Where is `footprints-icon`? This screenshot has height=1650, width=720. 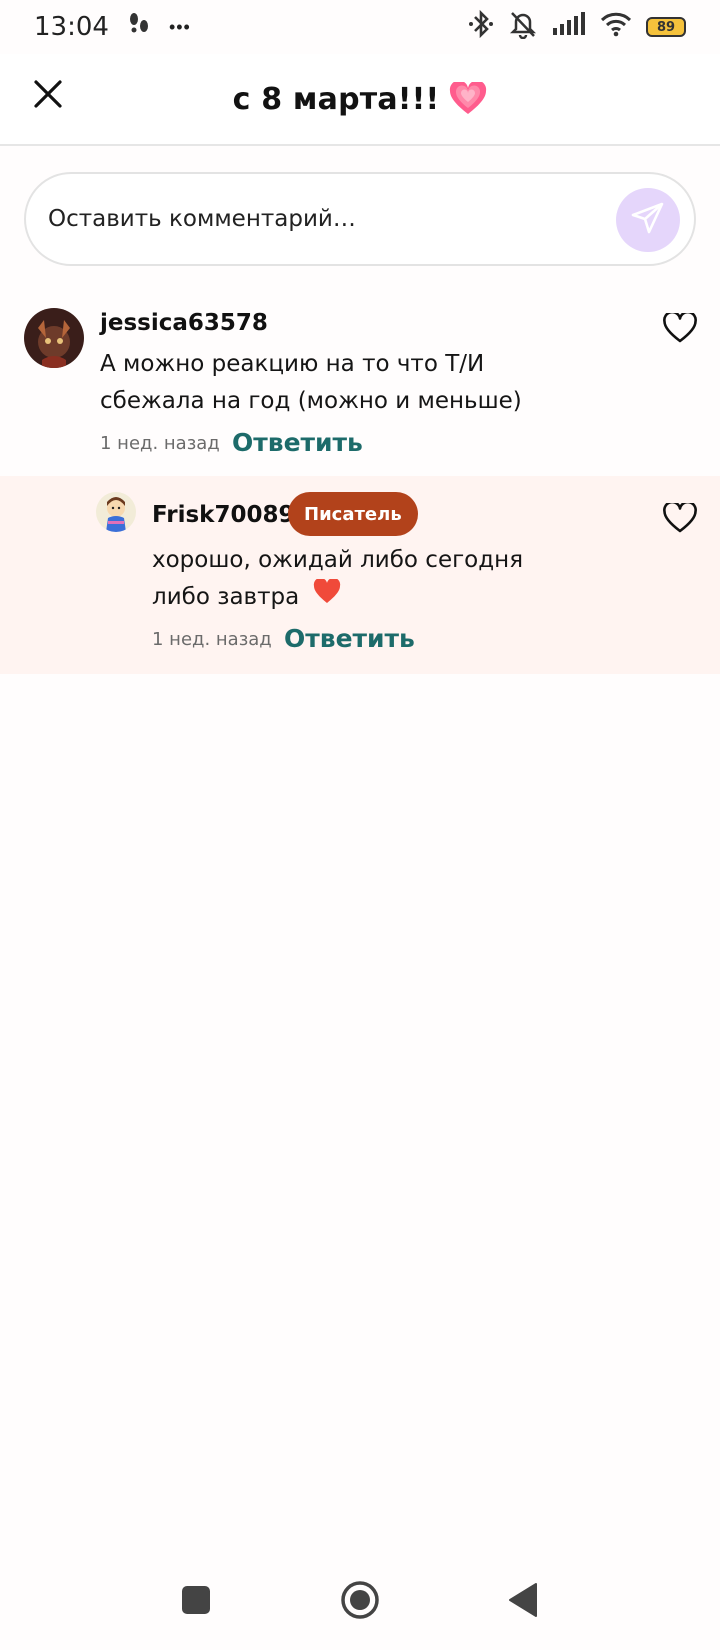 footprints-icon is located at coordinates (139, 27).